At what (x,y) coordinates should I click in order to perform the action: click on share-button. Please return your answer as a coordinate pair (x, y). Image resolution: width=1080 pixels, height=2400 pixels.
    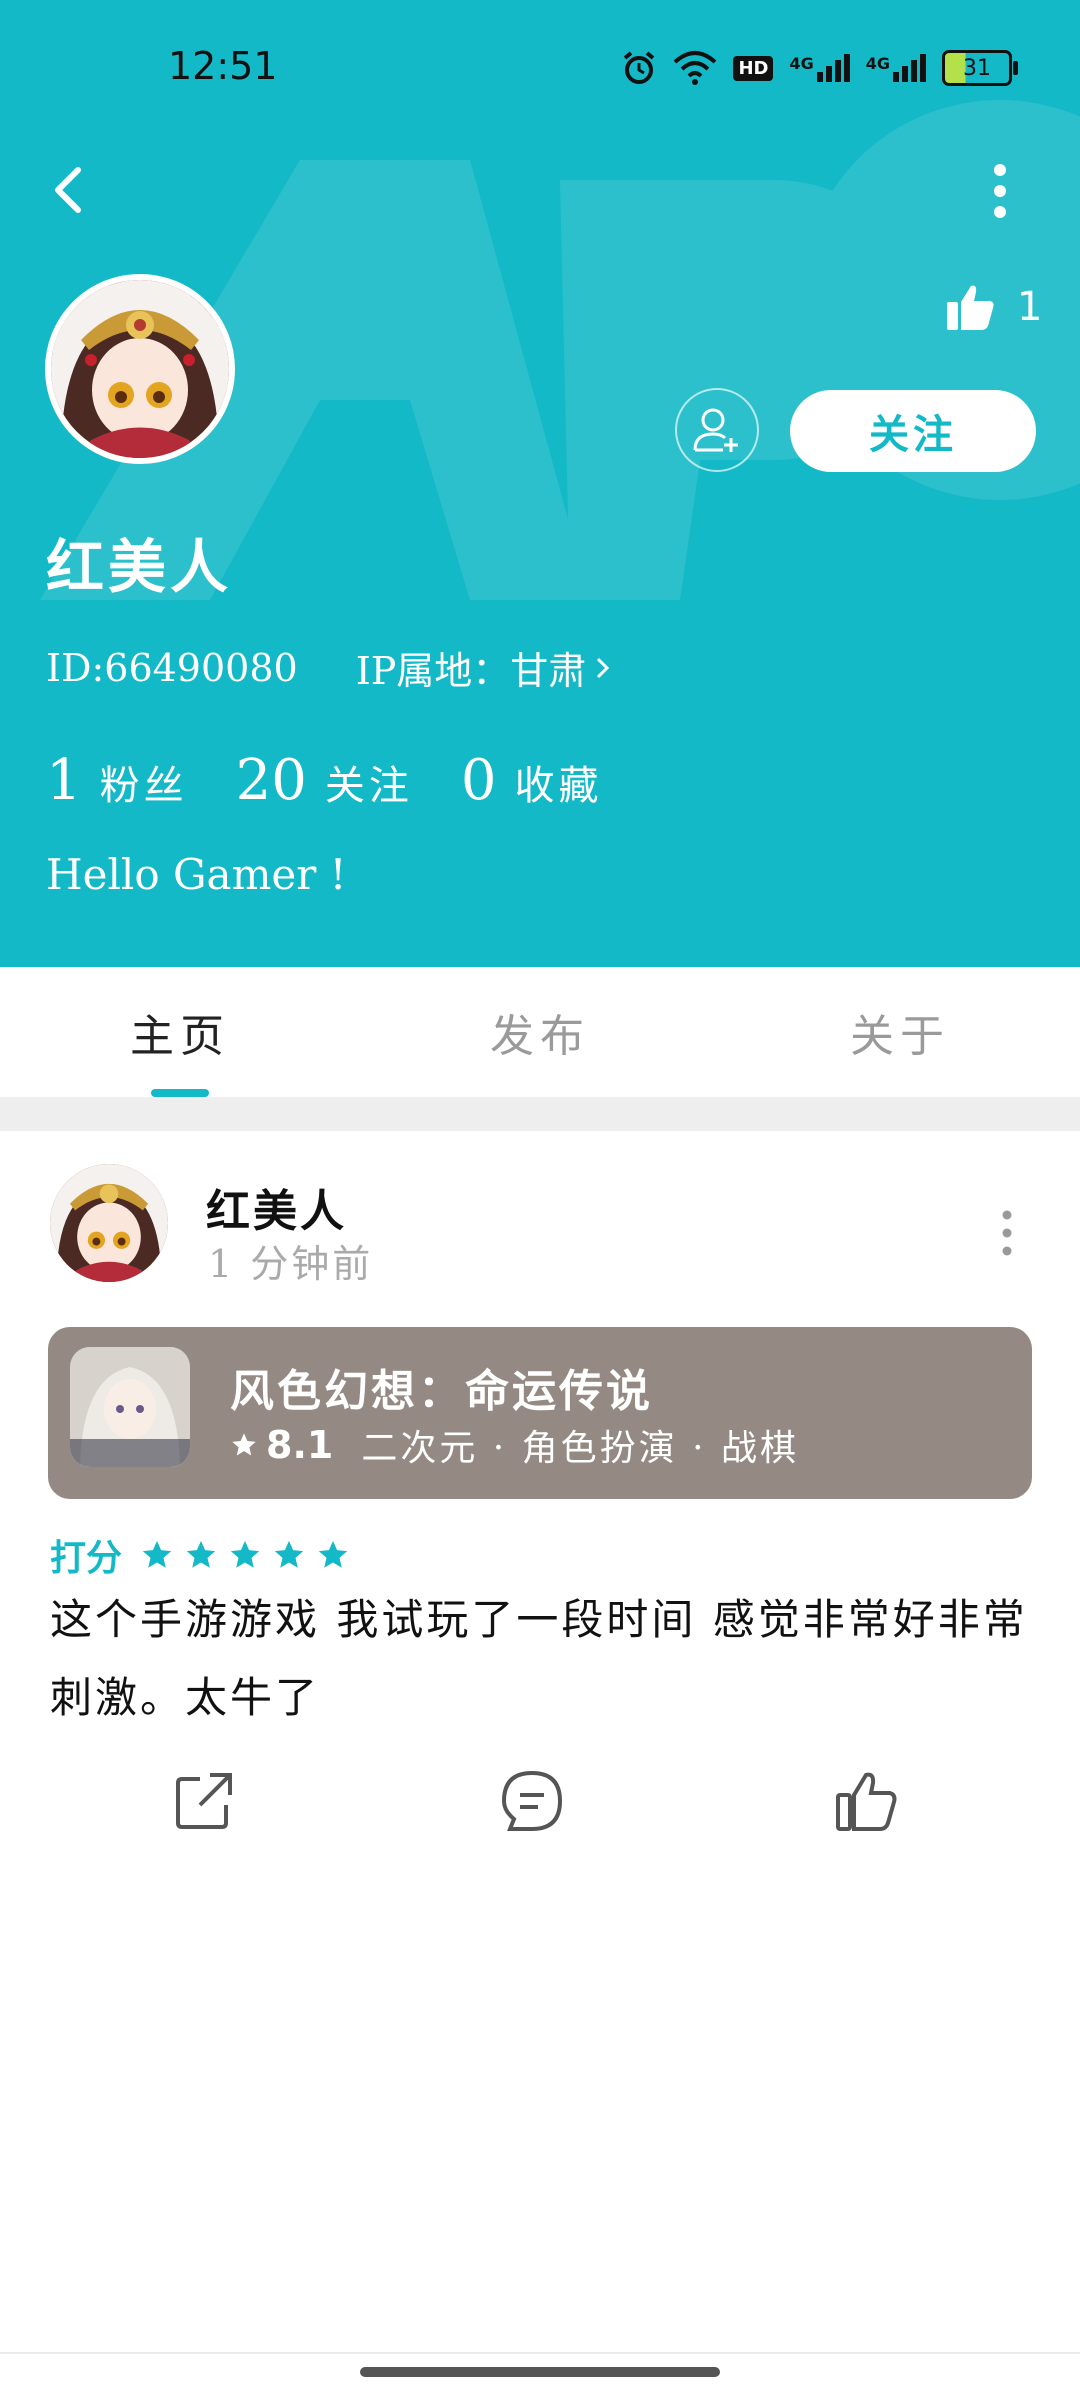
    Looking at the image, I should click on (204, 1801).